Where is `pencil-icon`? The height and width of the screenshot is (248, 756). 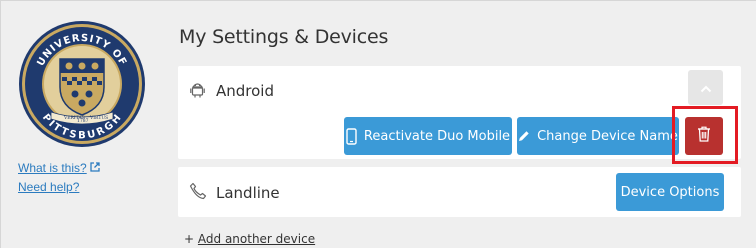 pencil-icon is located at coordinates (524, 136).